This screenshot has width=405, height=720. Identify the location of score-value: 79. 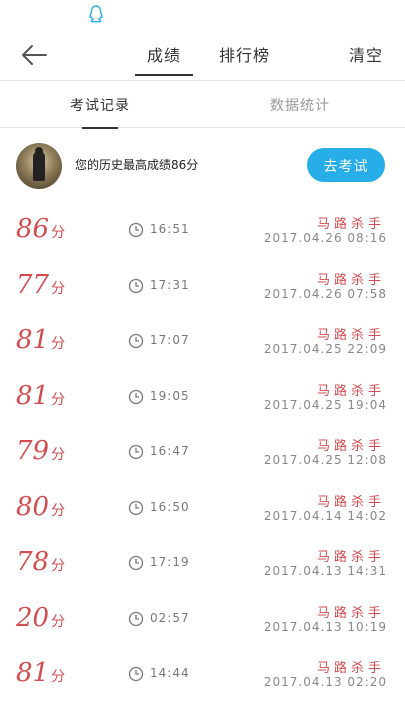
(33, 451).